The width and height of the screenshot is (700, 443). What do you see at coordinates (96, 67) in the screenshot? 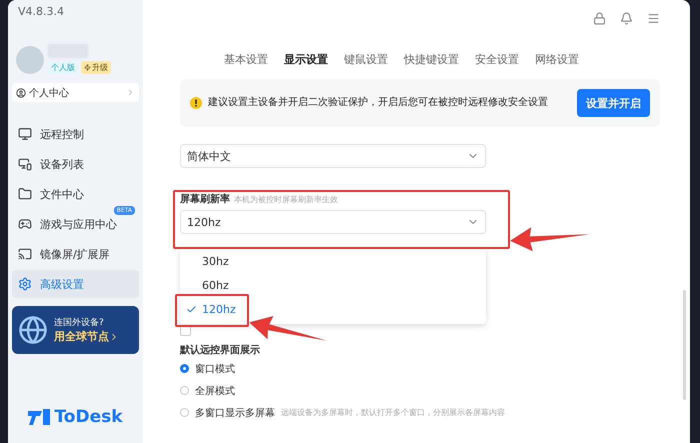
I see `upgrade-badge: 升级` at bounding box center [96, 67].